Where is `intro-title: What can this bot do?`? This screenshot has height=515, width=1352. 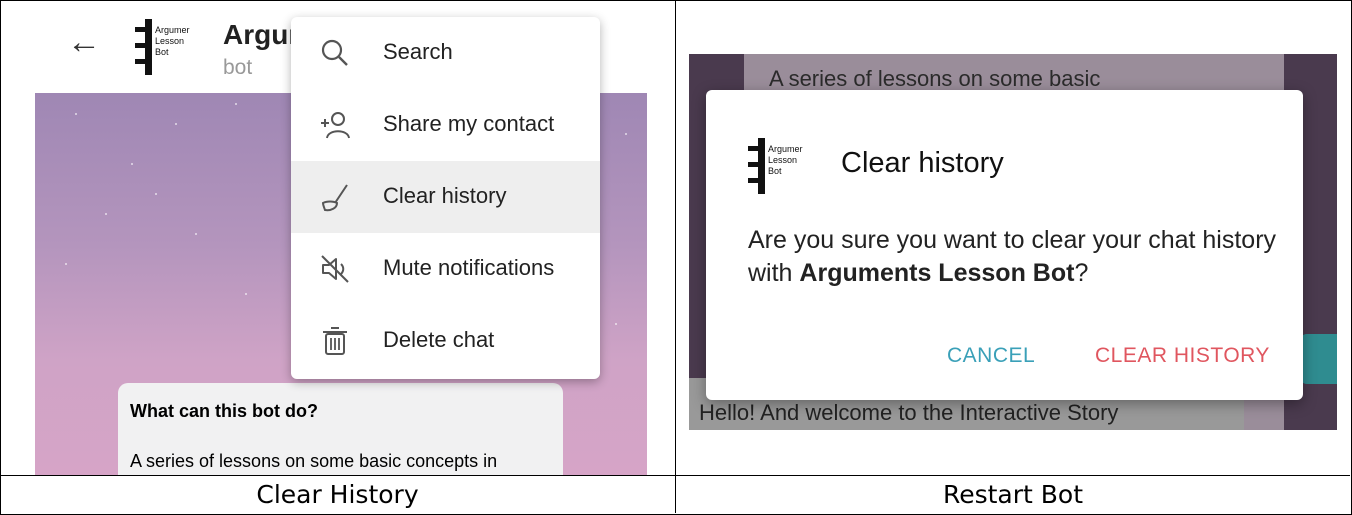 intro-title: What can this bot do? is located at coordinates (224, 411).